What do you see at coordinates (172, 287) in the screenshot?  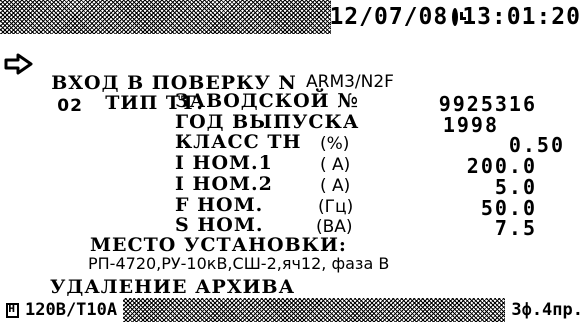 I see `delete-archive-action: УДАЛЕНИЕ АРХИВА` at bounding box center [172, 287].